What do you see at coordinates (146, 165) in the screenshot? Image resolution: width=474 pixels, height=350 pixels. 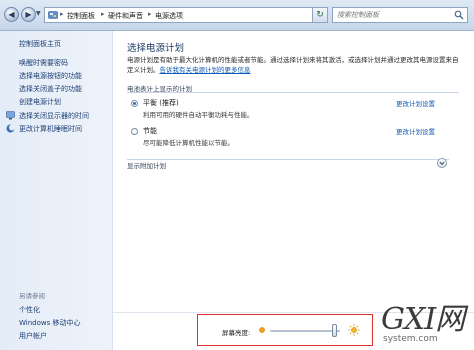 I see `show-extra-plans-label: 显示附加计划` at bounding box center [146, 165].